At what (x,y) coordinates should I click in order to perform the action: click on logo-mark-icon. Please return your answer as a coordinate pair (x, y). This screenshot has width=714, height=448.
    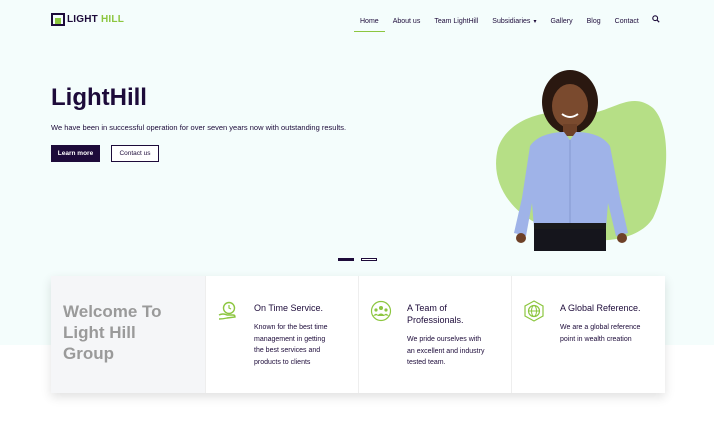
    Looking at the image, I should click on (58, 19).